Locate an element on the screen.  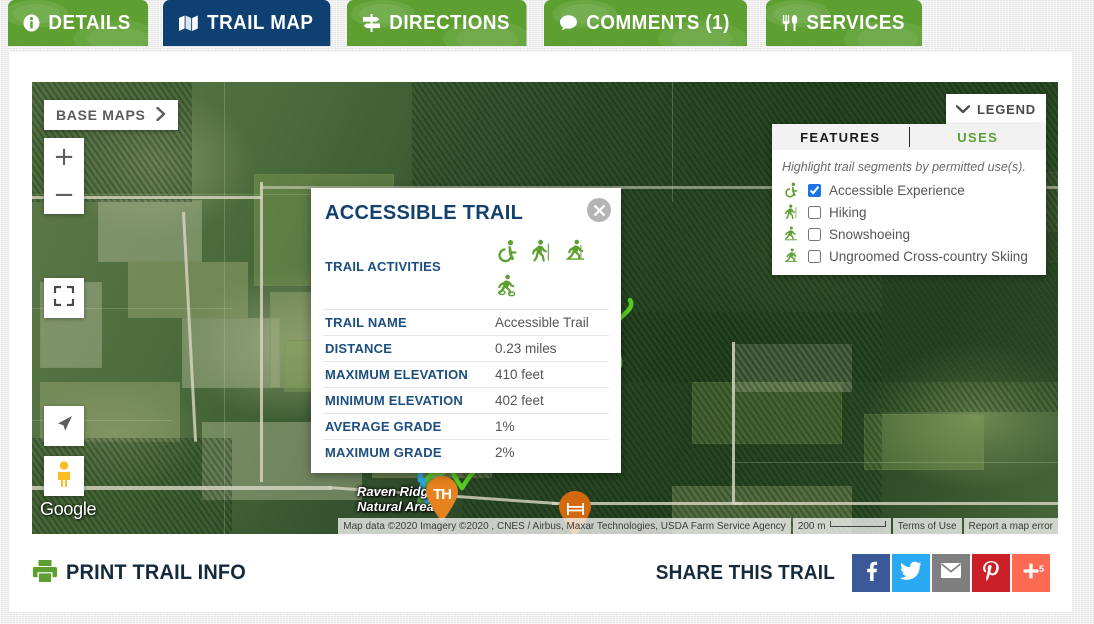
map-scale-bar: 200 m is located at coordinates (841, 526).